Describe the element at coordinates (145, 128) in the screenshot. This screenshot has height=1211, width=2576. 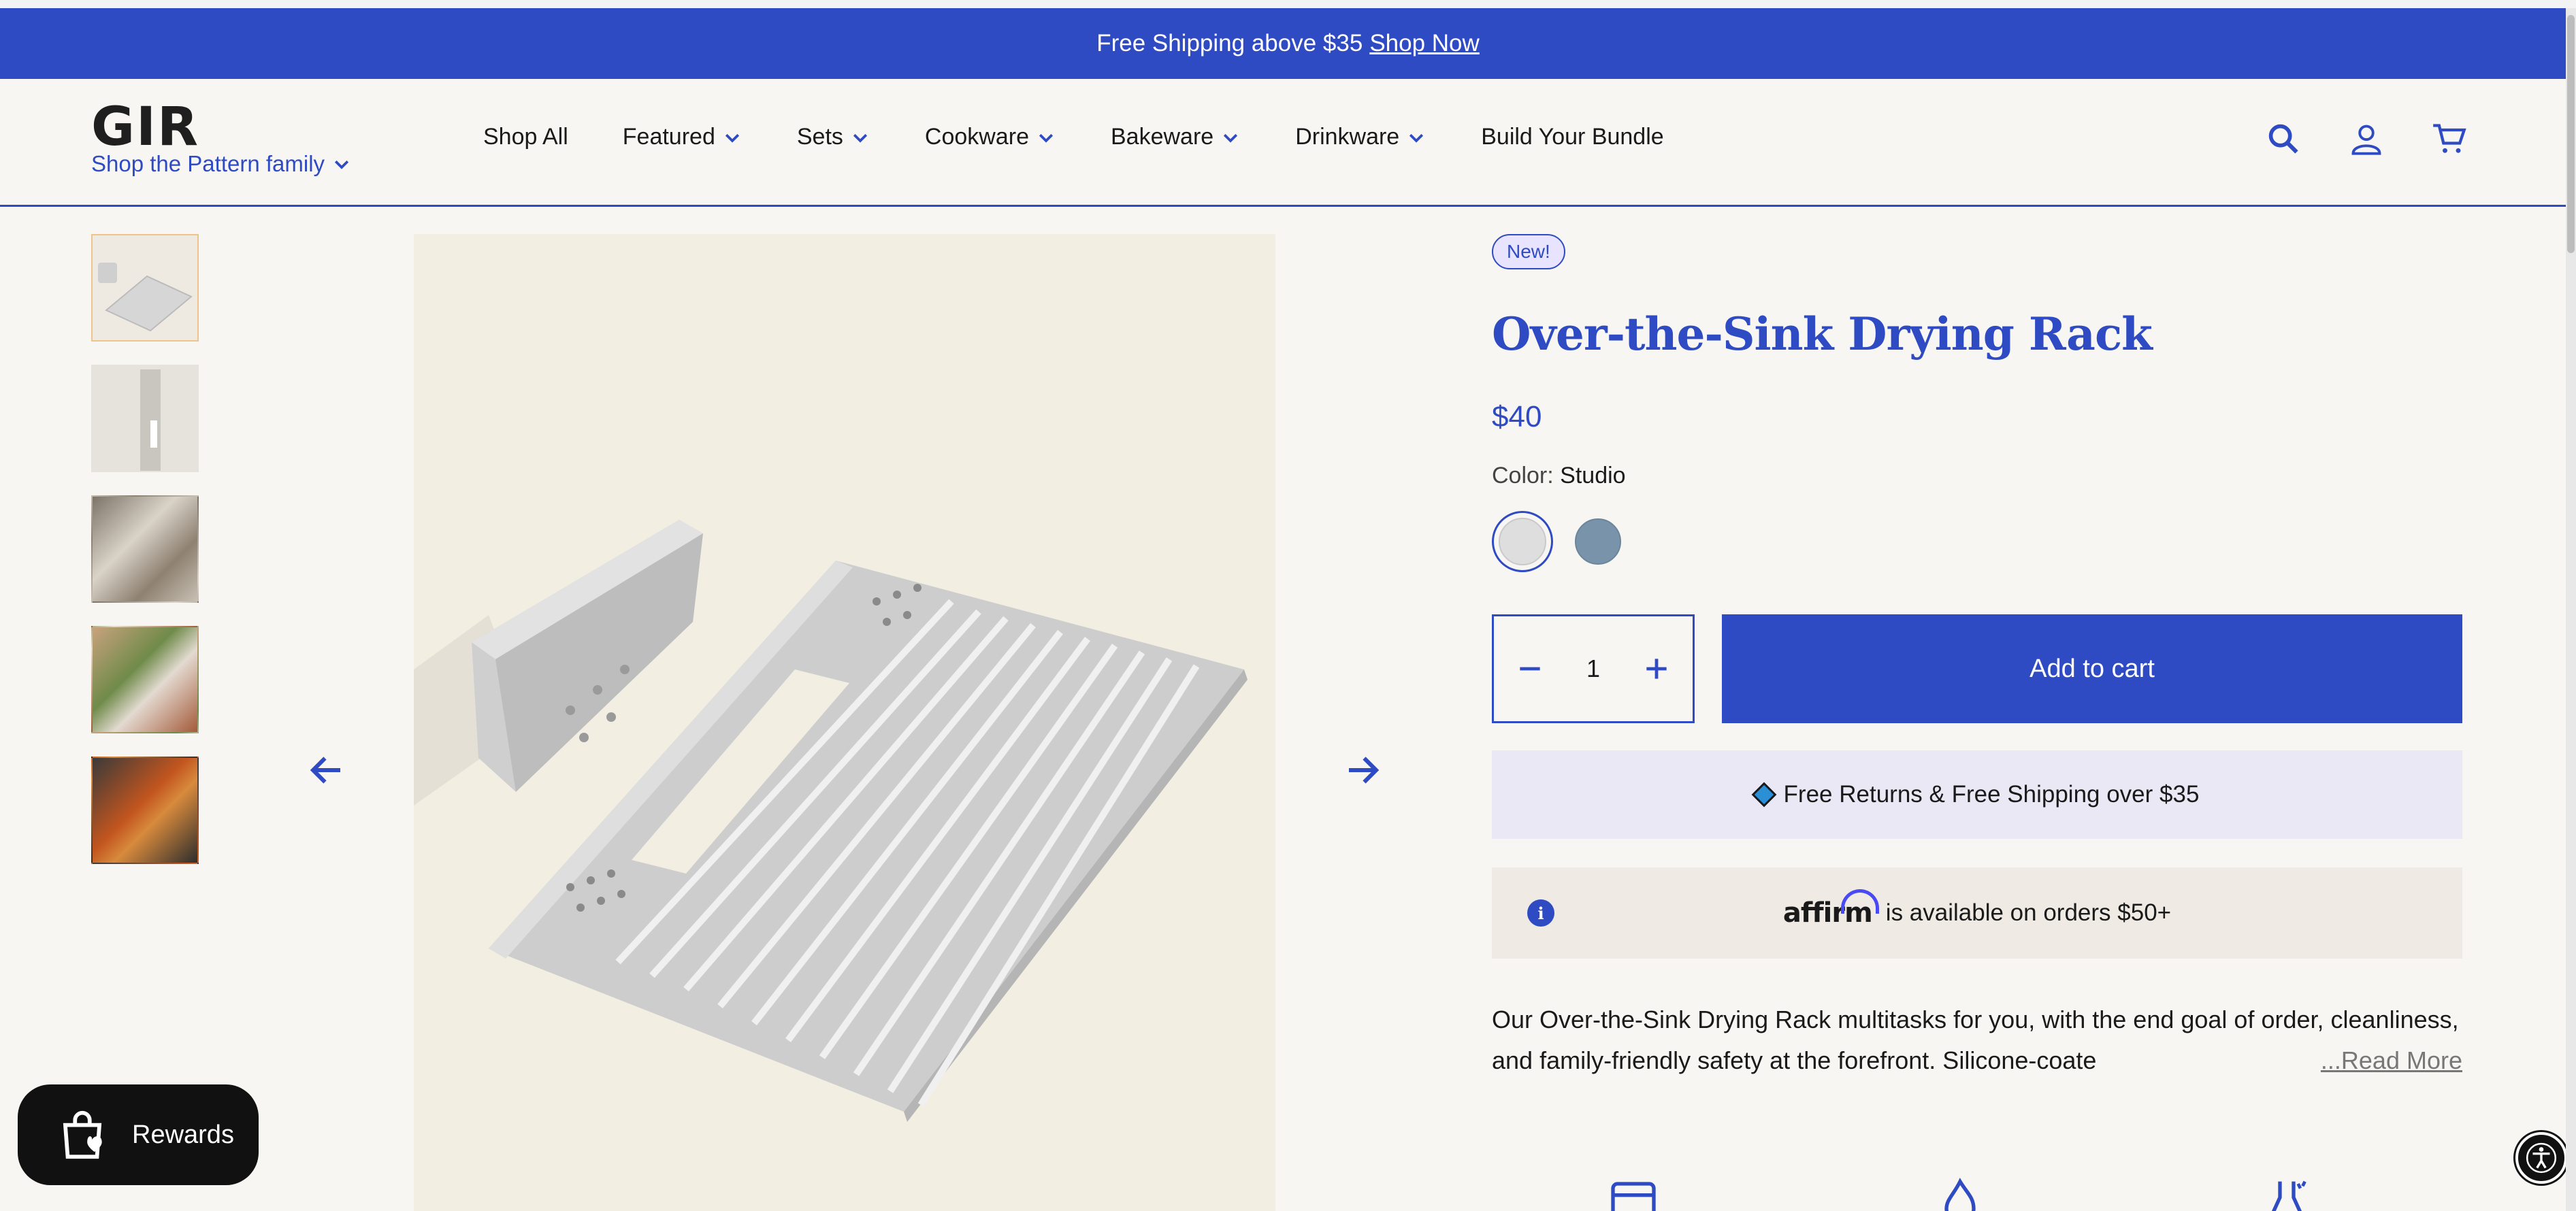
I see `gir-logo: GIR` at that location.